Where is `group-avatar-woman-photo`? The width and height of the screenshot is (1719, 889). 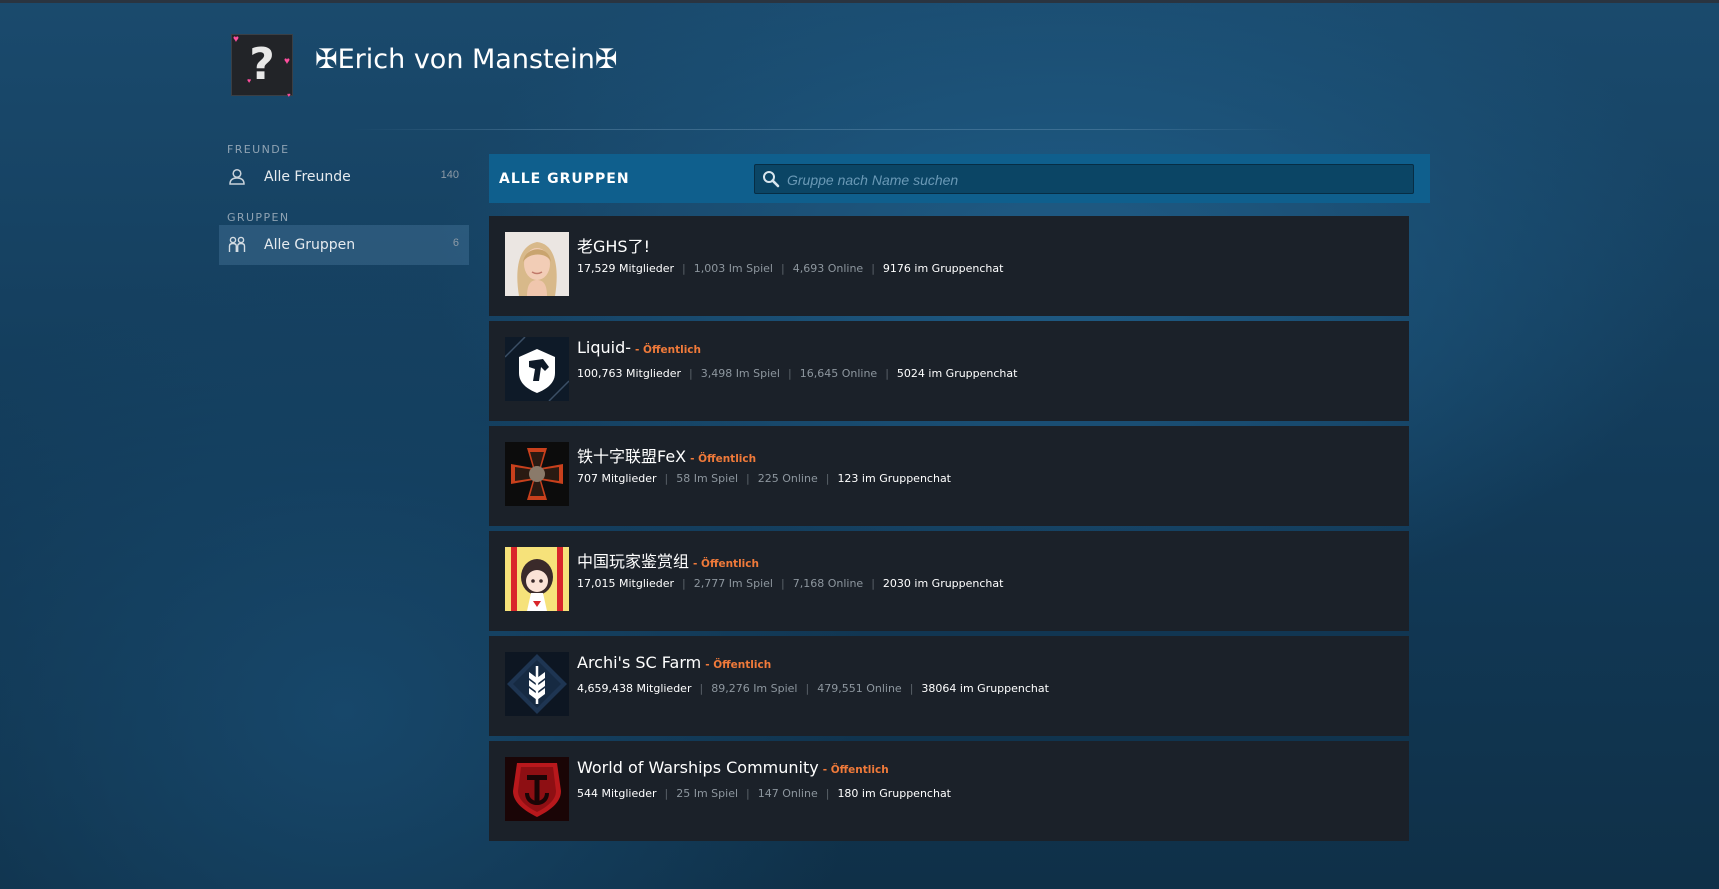
group-avatar-woman-photo is located at coordinates (537, 264).